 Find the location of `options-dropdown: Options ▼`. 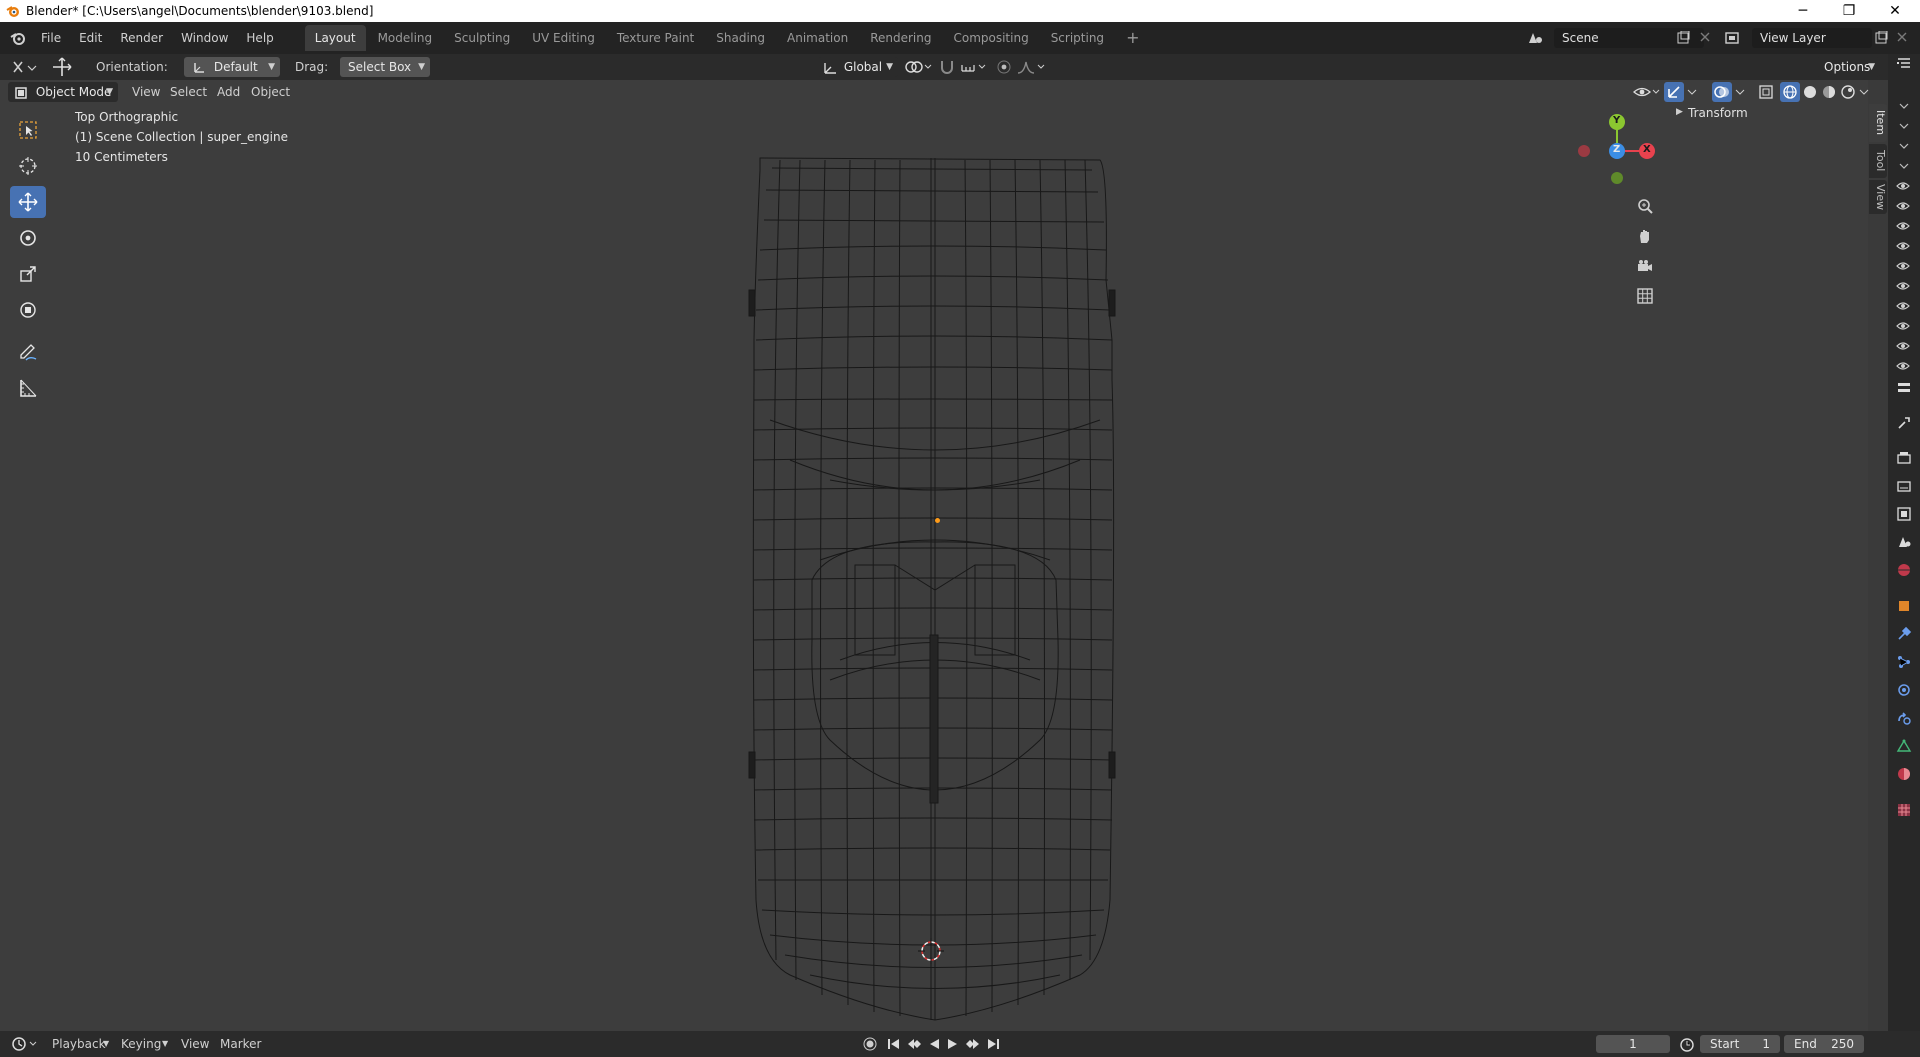

options-dropdown: Options ▼ is located at coordinates (1848, 67).